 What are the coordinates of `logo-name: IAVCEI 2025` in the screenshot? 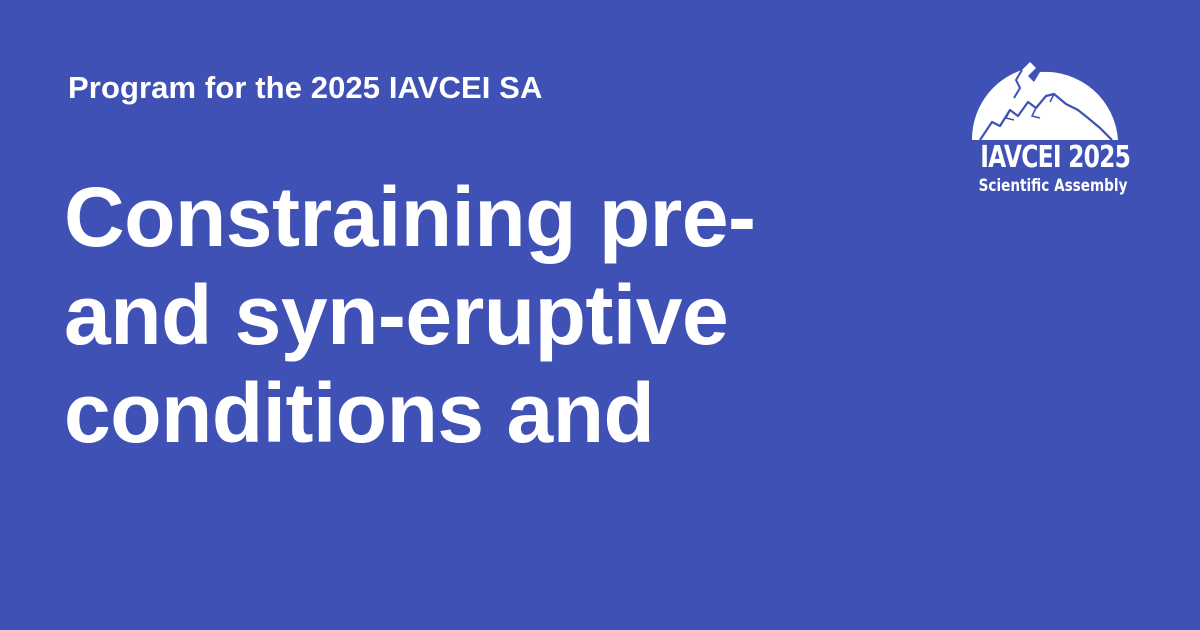 It's located at (1055, 157).